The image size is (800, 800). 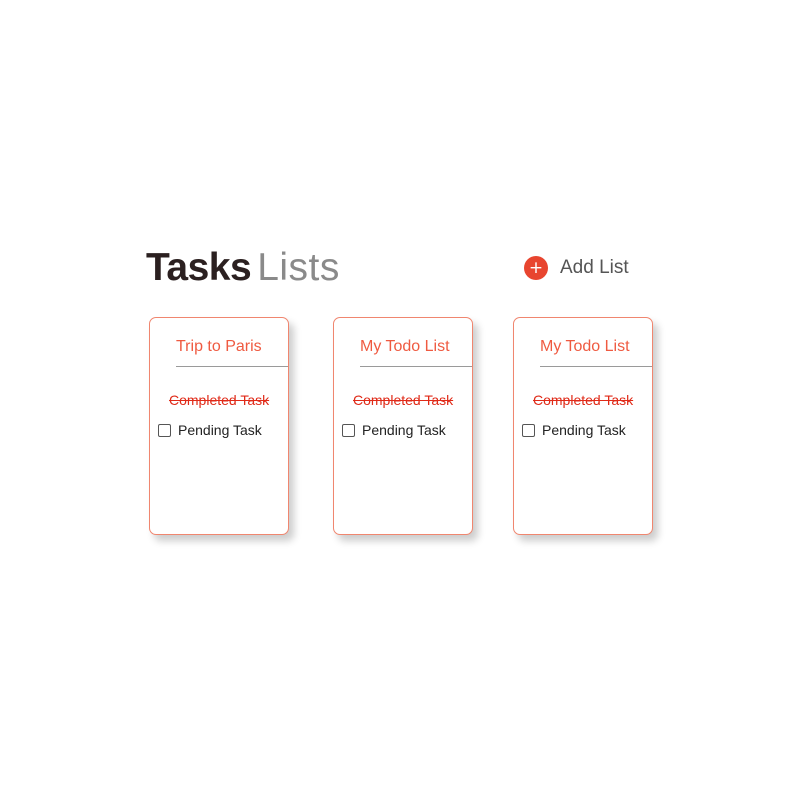 I want to click on add-list-button: + Add List, so click(x=576, y=268).